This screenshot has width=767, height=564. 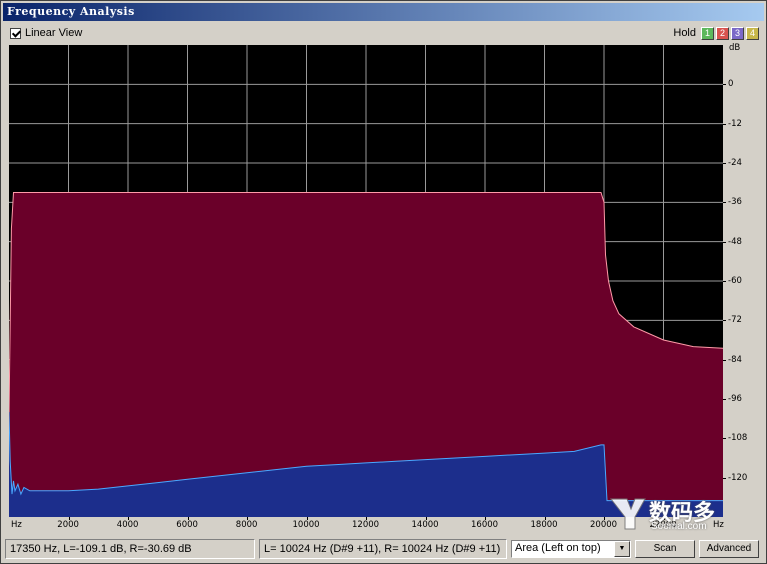 I want to click on x-unit-label: Hz, so click(x=16, y=525).